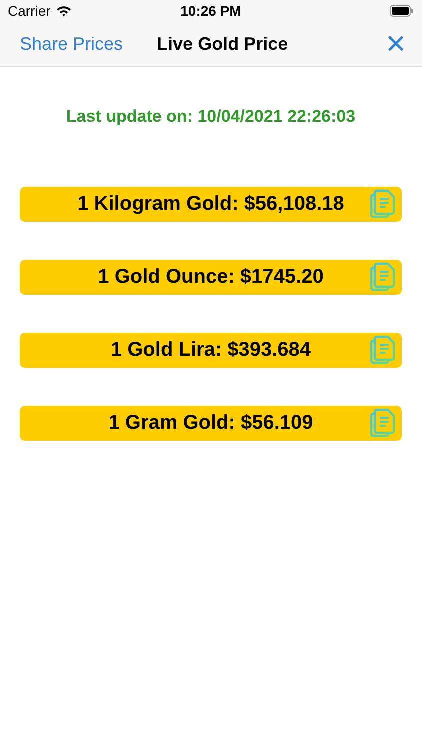 Image resolution: width=422 pixels, height=750 pixels. Describe the element at coordinates (396, 44) in the screenshot. I see `close-button: ×` at that location.